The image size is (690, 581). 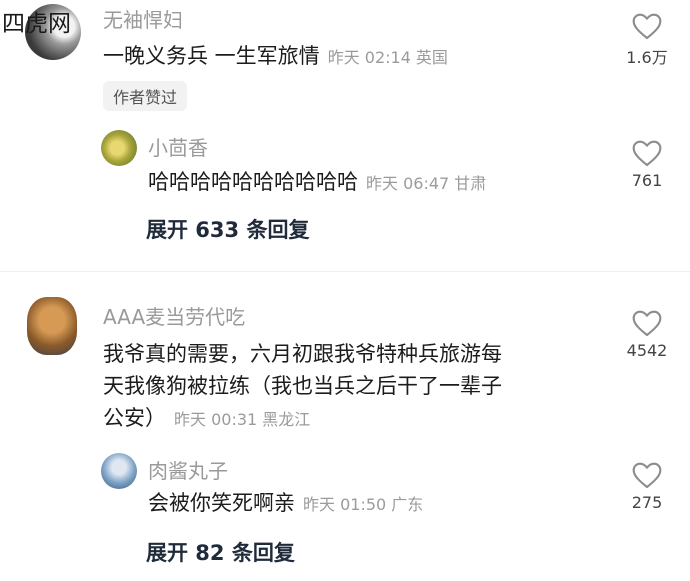 I want to click on comment-text: 一晚义务兵 一生军旅情 昨天 02:14 英国, so click(x=275, y=57).